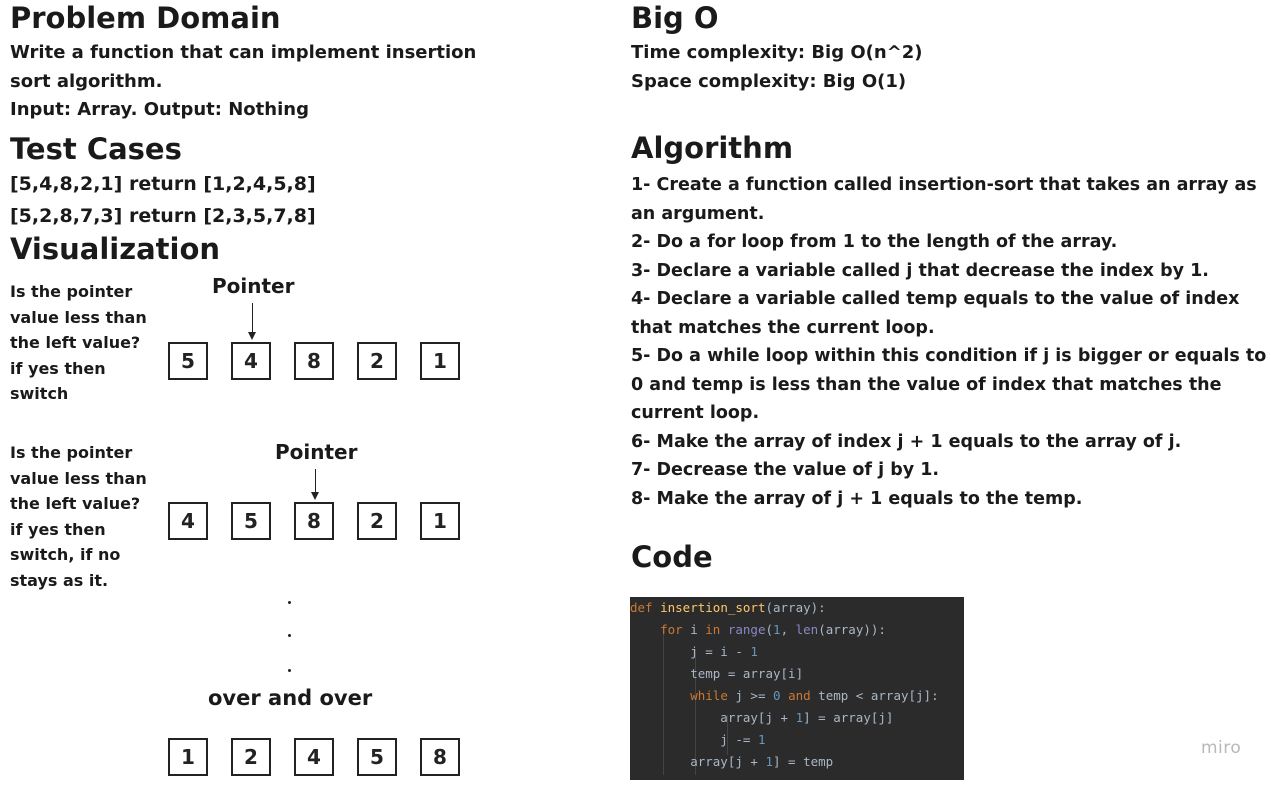 The width and height of the screenshot is (1271, 786). I want to click on code-line: j = i - 1, so click(694, 651).